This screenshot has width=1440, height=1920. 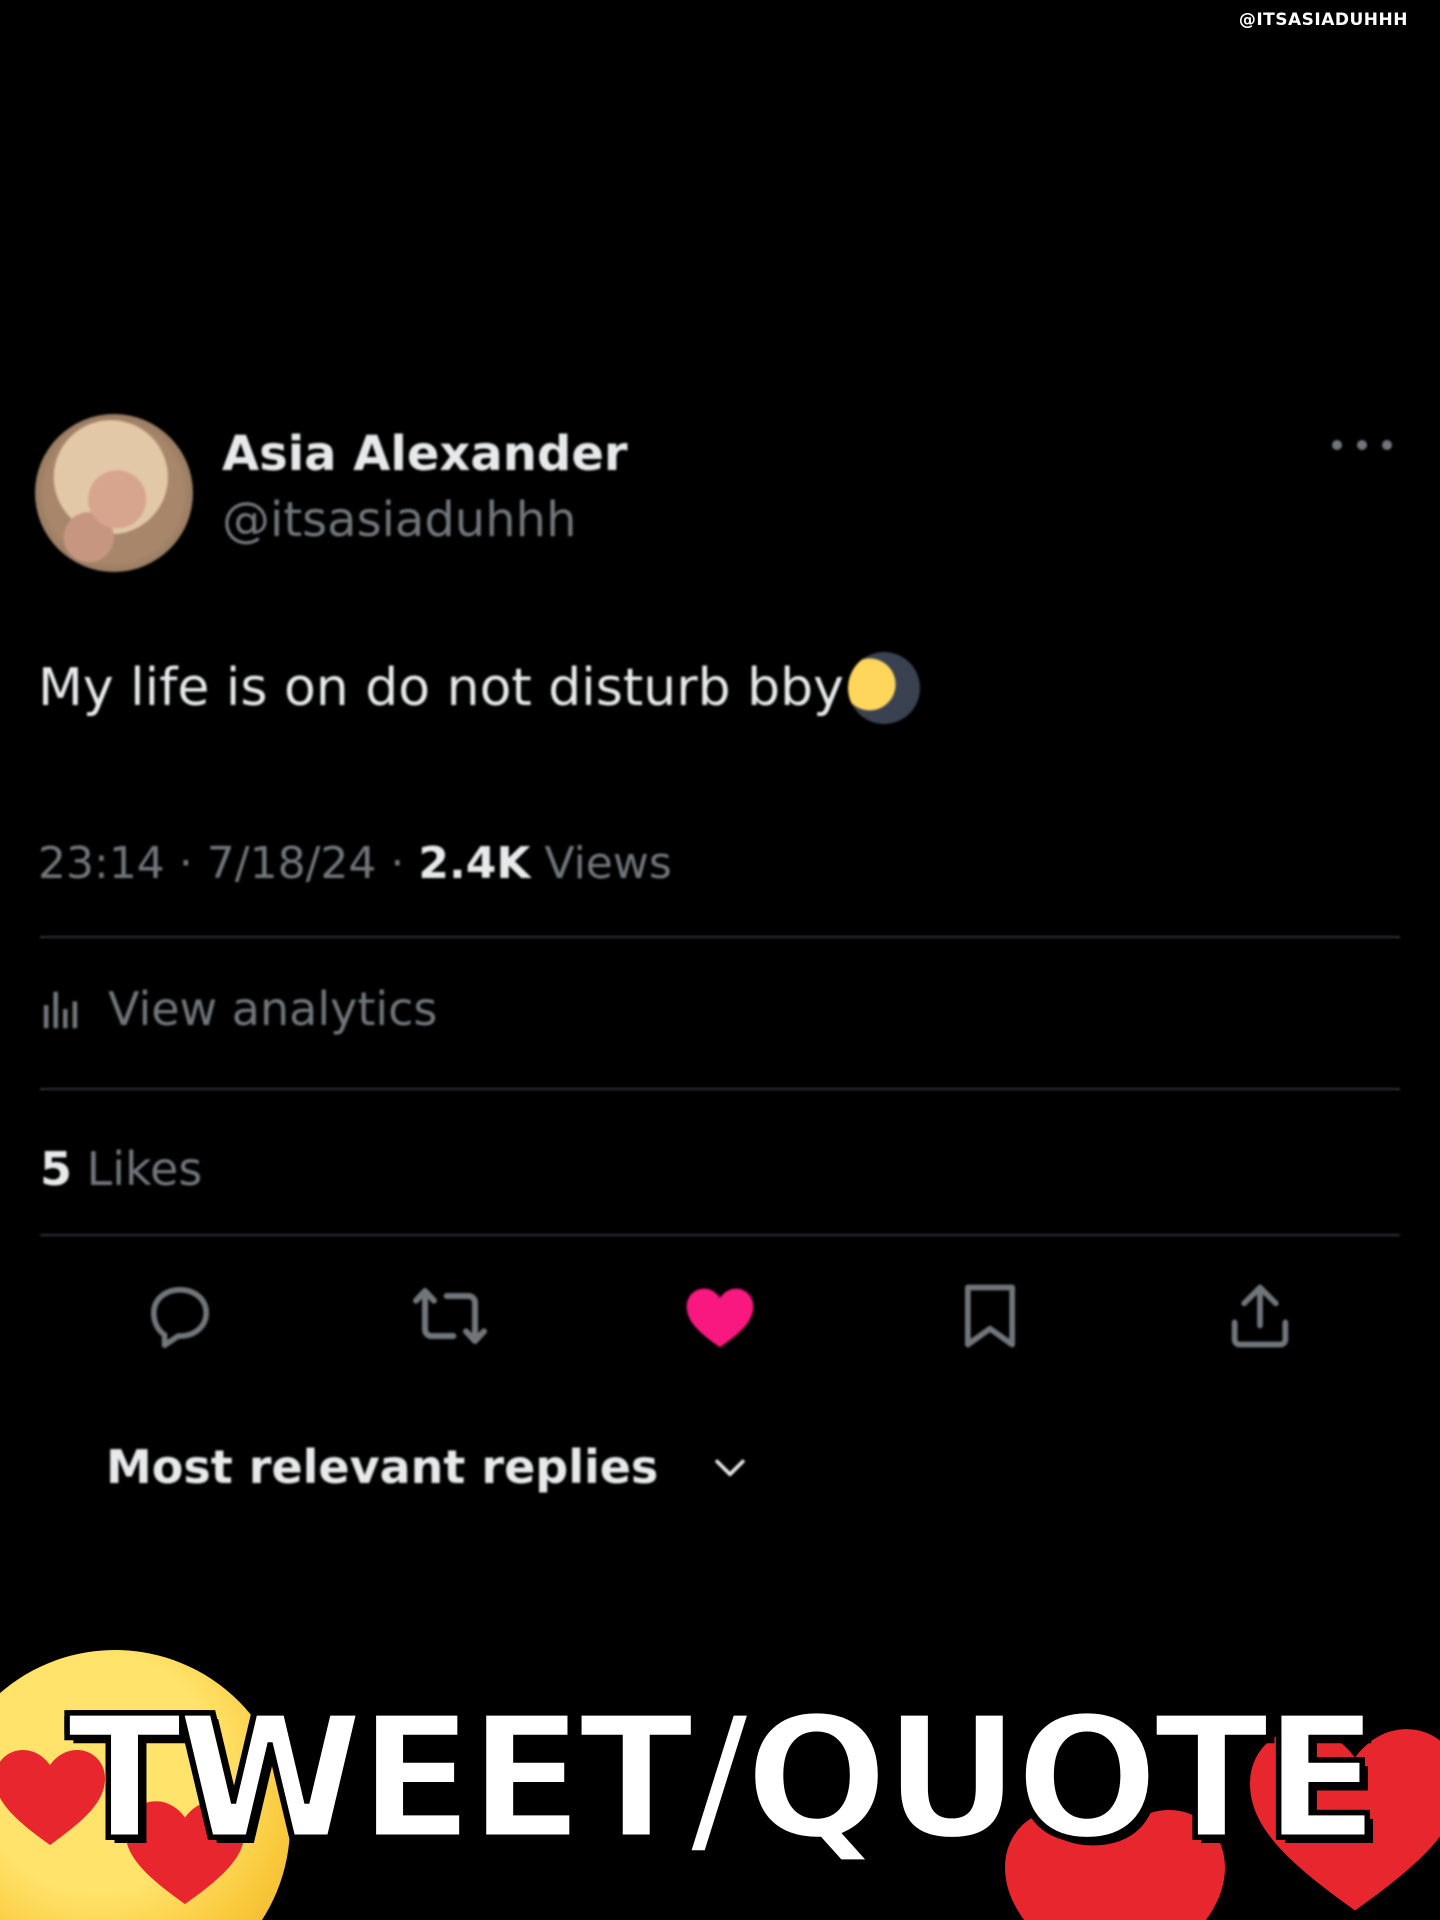 I want to click on retweet-button, so click(x=450, y=1316).